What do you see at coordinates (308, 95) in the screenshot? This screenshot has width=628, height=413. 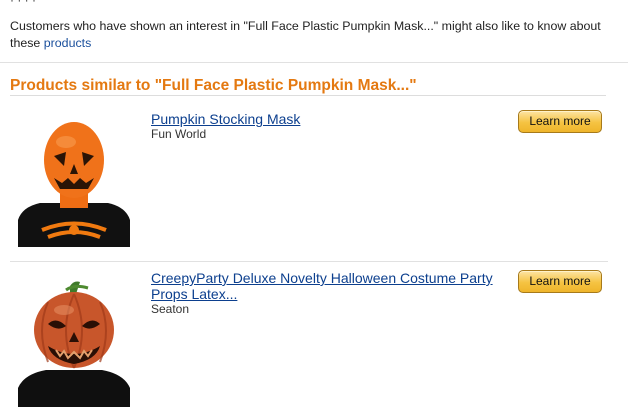 I see `section-divider` at bounding box center [308, 95].